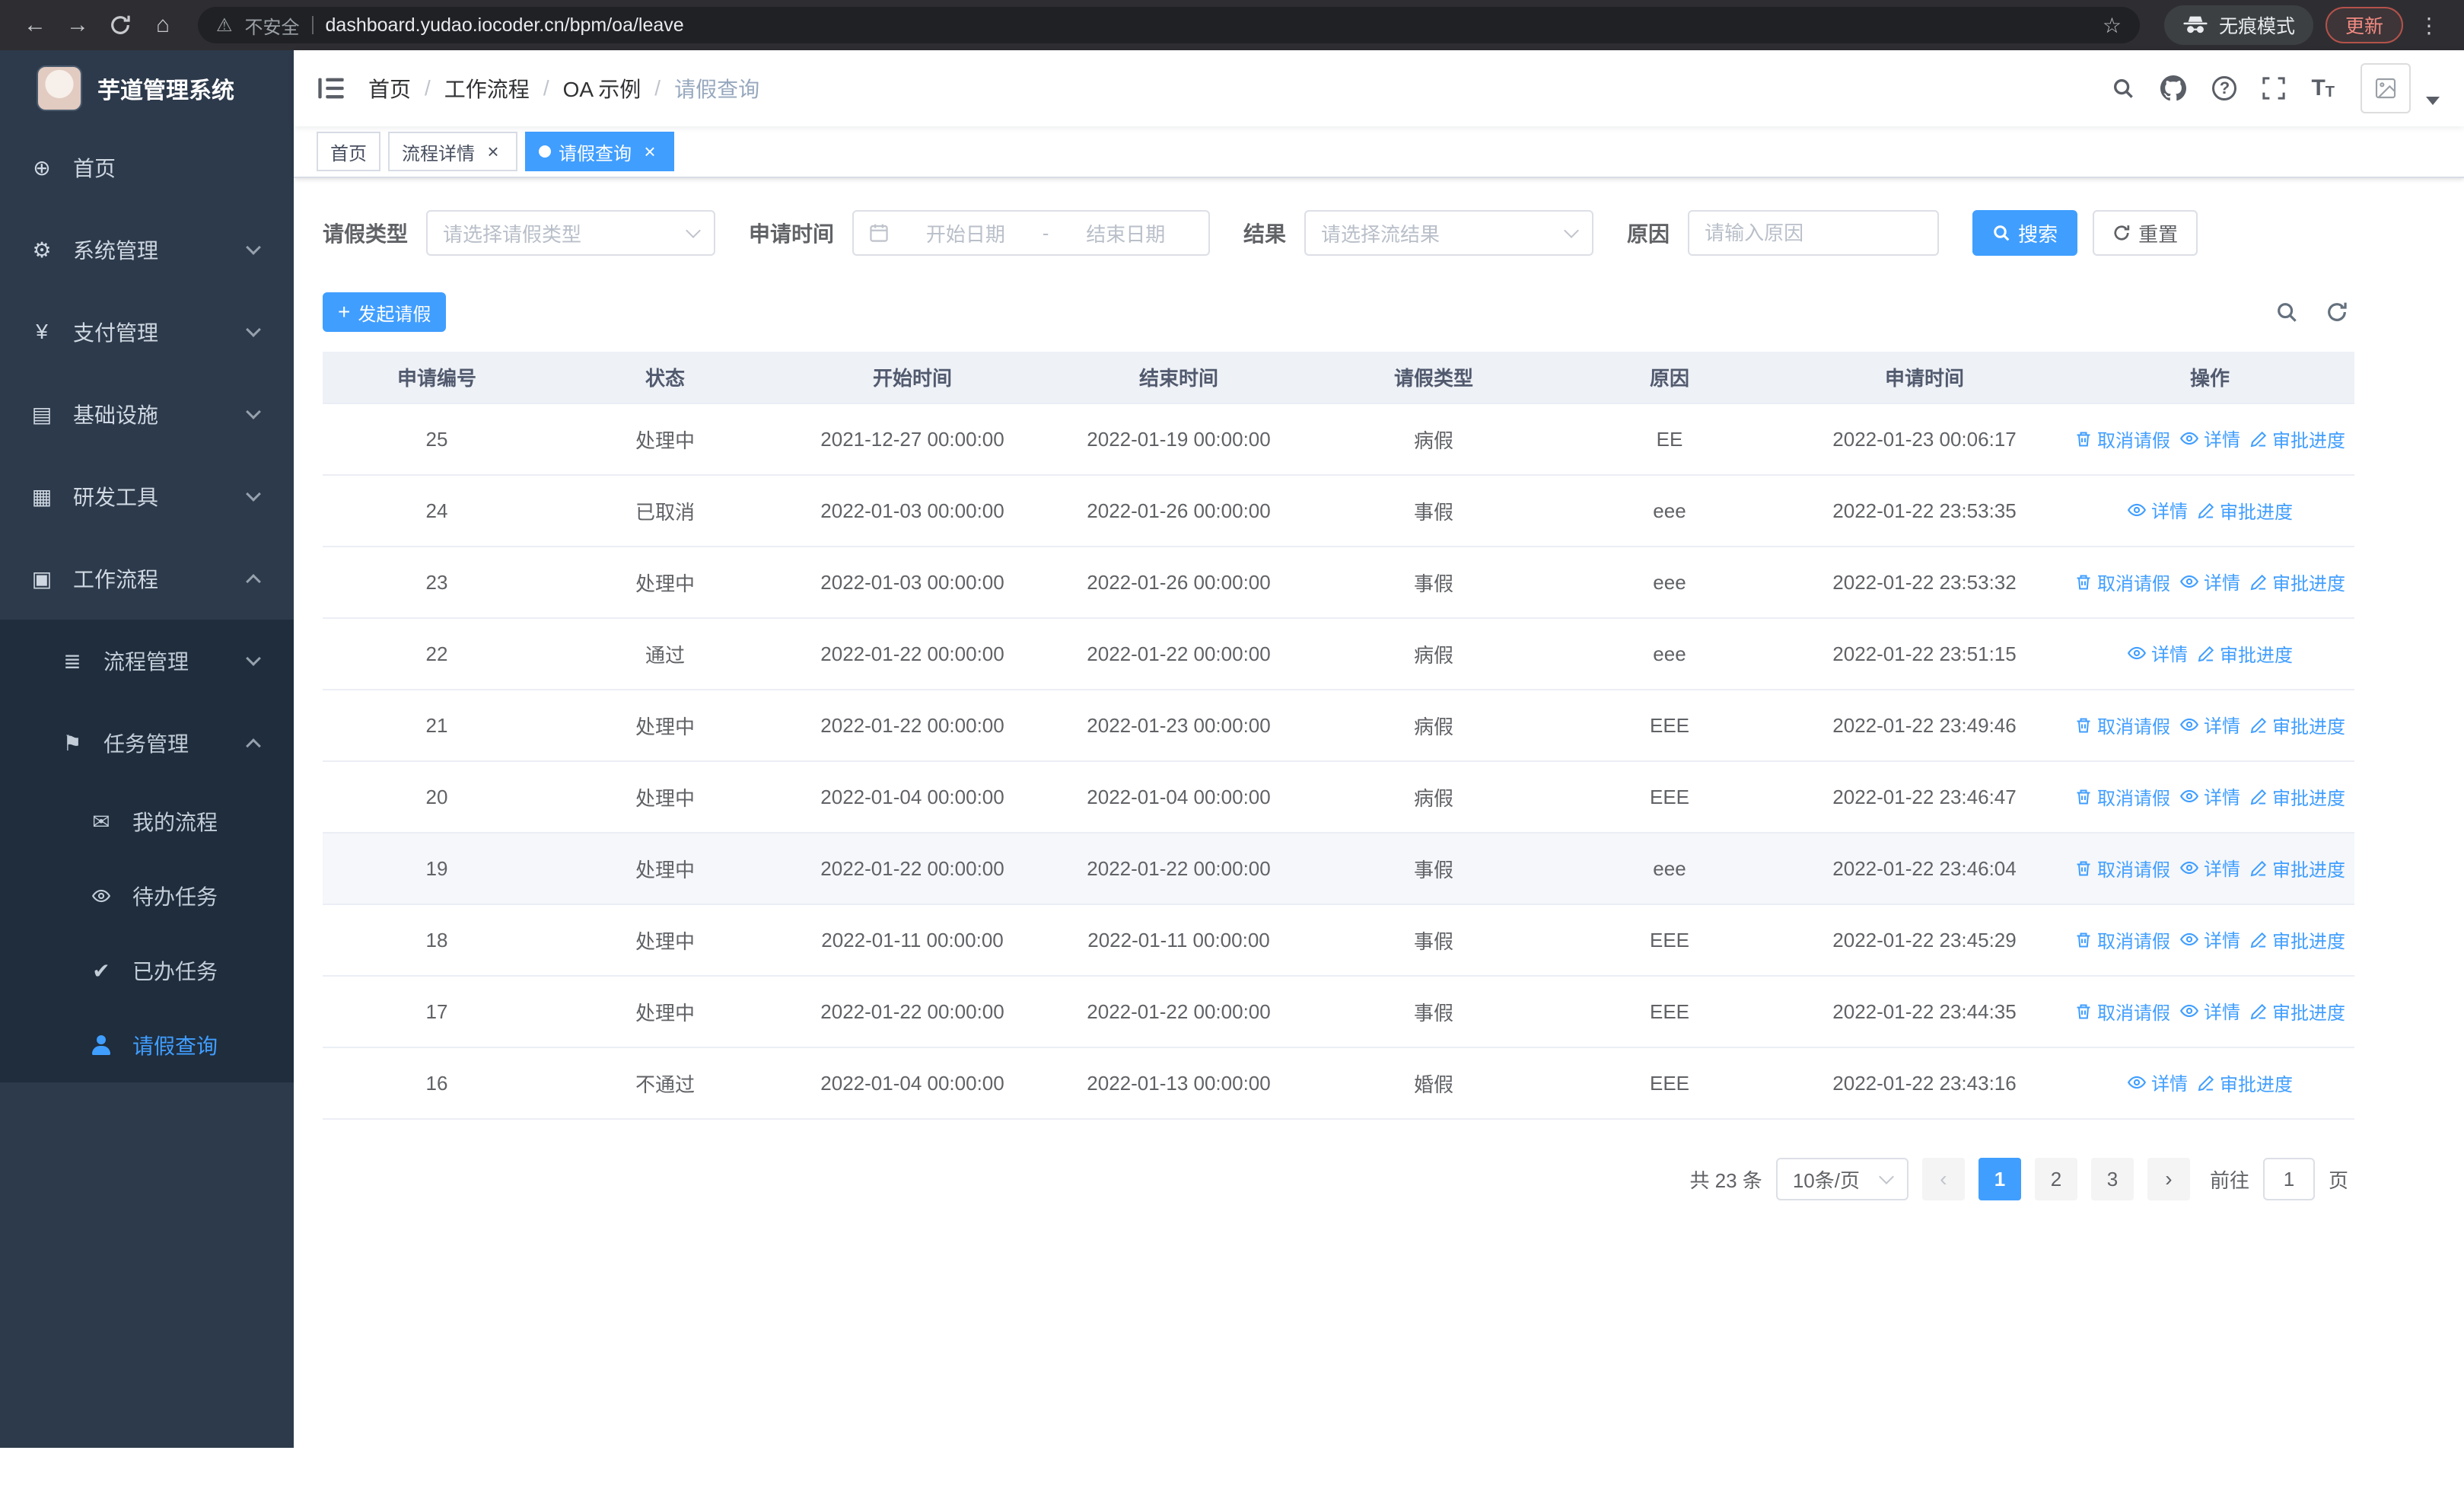 Image resolution: width=2464 pixels, height=1495 pixels. Describe the element at coordinates (147, 971) in the screenshot. I see `sidebar-item-done-tasks: ✔ 已办任务` at that location.